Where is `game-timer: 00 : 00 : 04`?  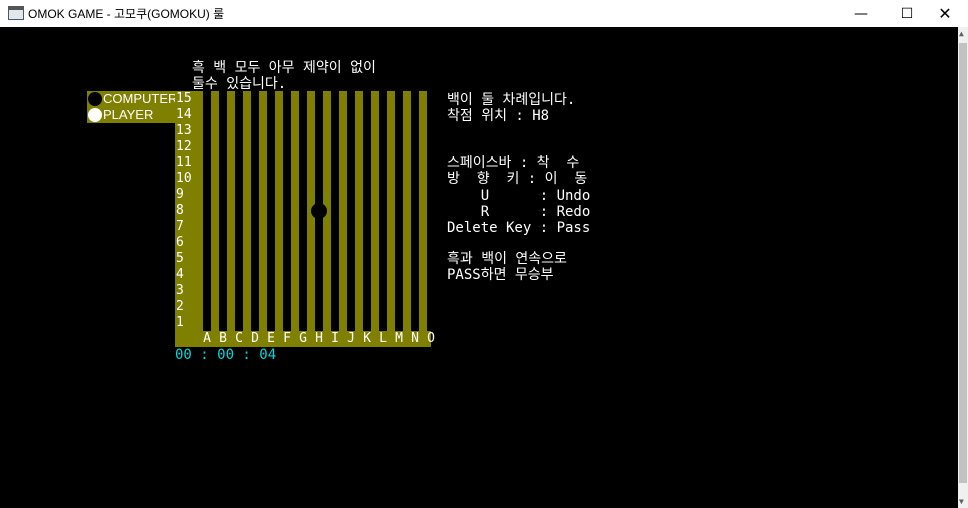
game-timer: 00 : 00 : 04 is located at coordinates (226, 355).